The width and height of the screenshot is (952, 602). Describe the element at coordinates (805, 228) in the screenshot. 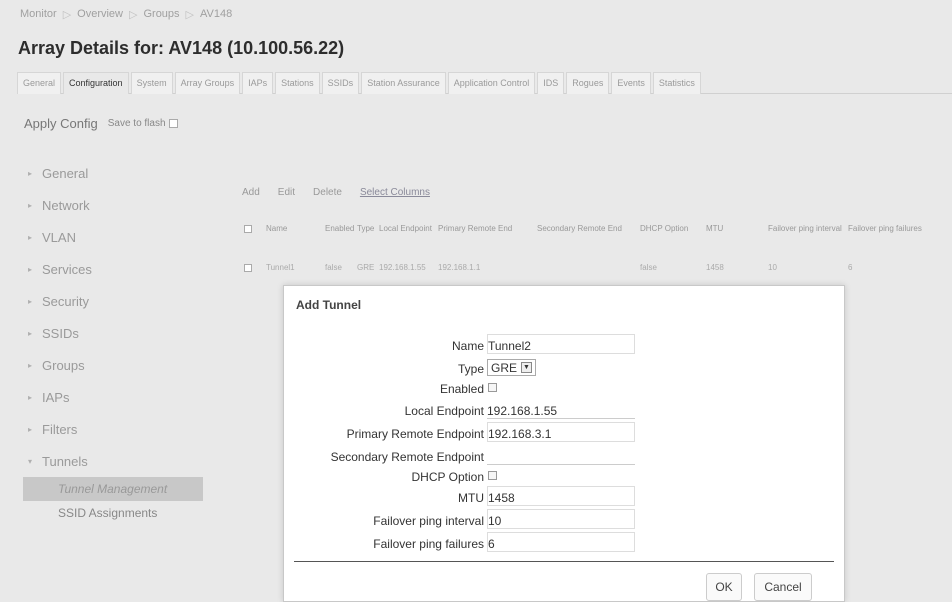

I see `column-header-failover-interval: Failover ping interval` at that location.